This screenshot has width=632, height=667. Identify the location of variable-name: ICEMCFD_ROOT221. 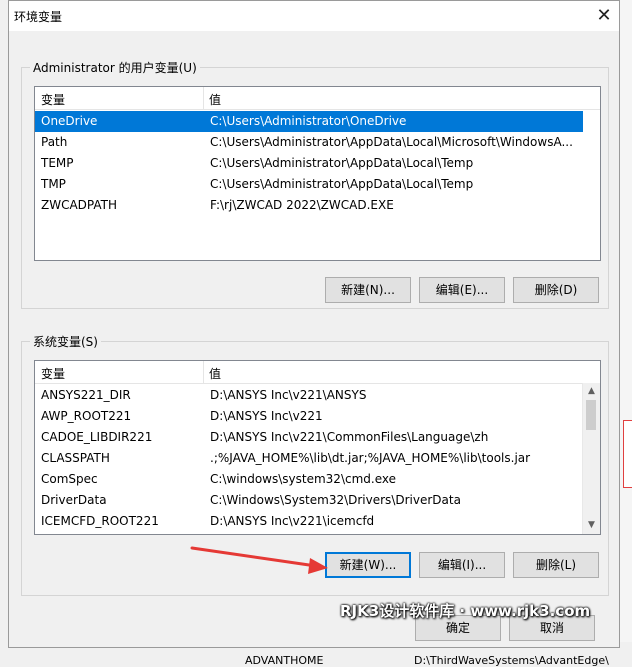
(100, 521).